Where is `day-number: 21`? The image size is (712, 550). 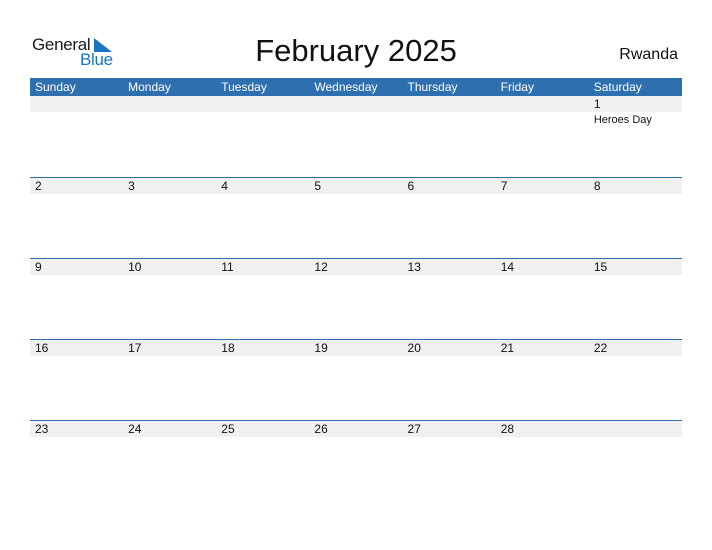
day-number: 21 is located at coordinates (507, 348).